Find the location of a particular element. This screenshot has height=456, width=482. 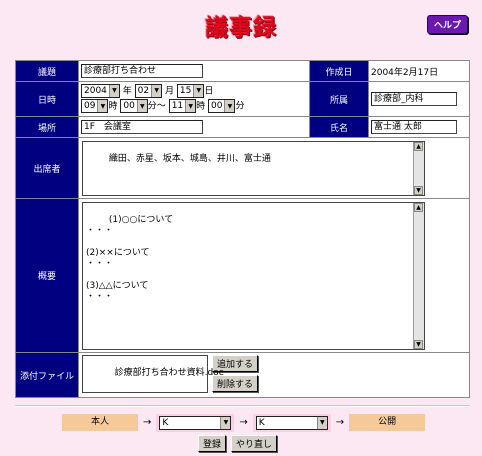

start-minute-select: 00 ▼ is located at coordinates (134, 106).